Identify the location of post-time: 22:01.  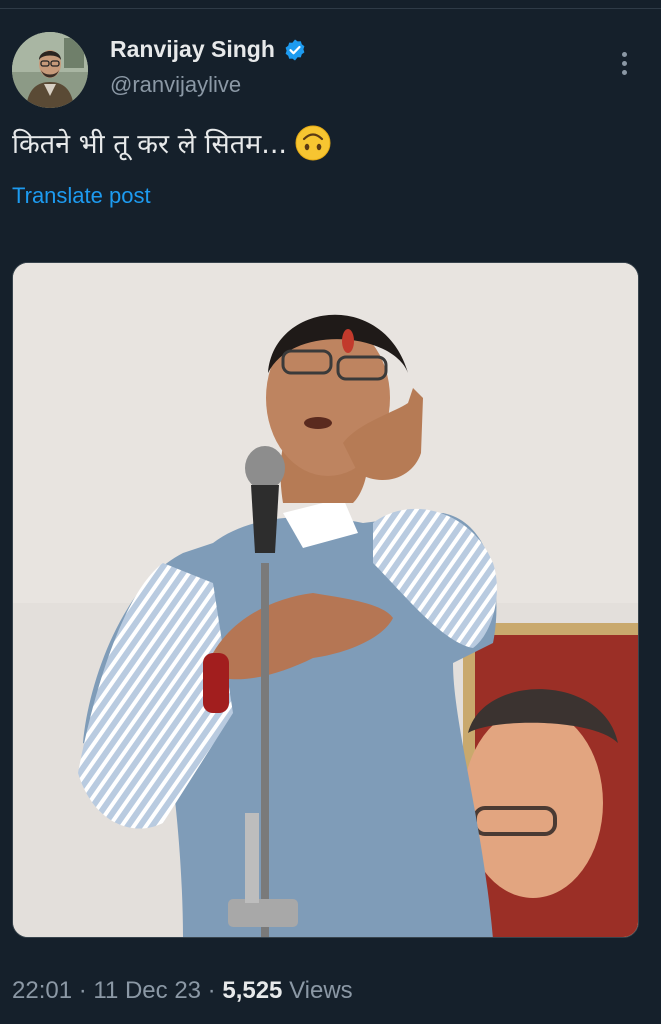
(42, 990).